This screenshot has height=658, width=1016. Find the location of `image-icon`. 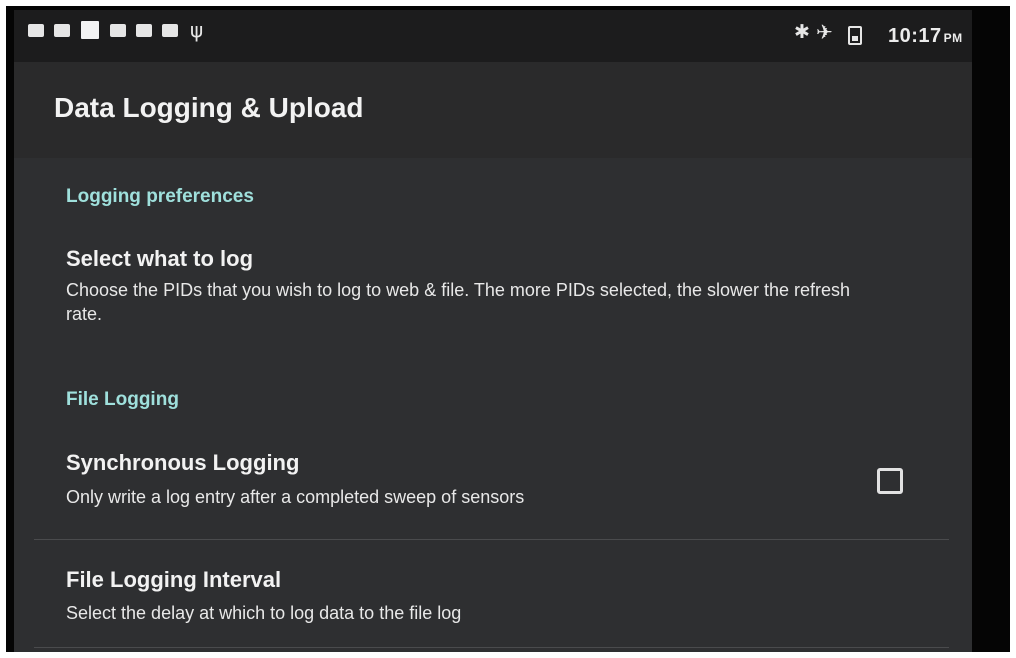

image-icon is located at coordinates (170, 30).